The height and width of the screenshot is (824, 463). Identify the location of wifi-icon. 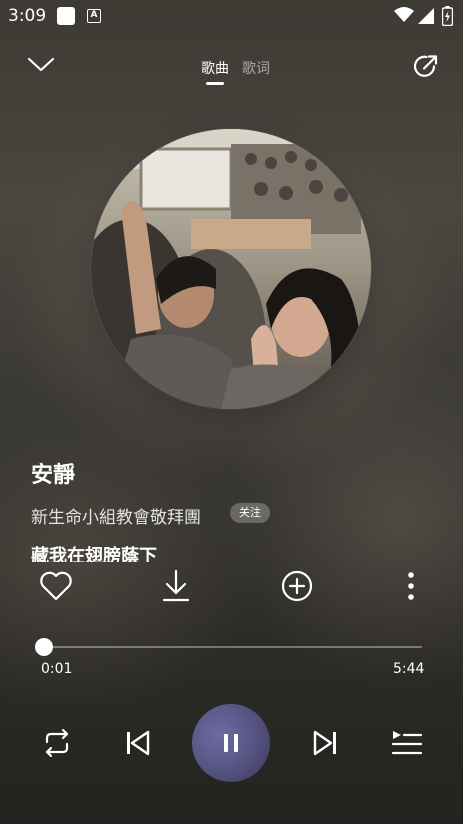
(404, 14).